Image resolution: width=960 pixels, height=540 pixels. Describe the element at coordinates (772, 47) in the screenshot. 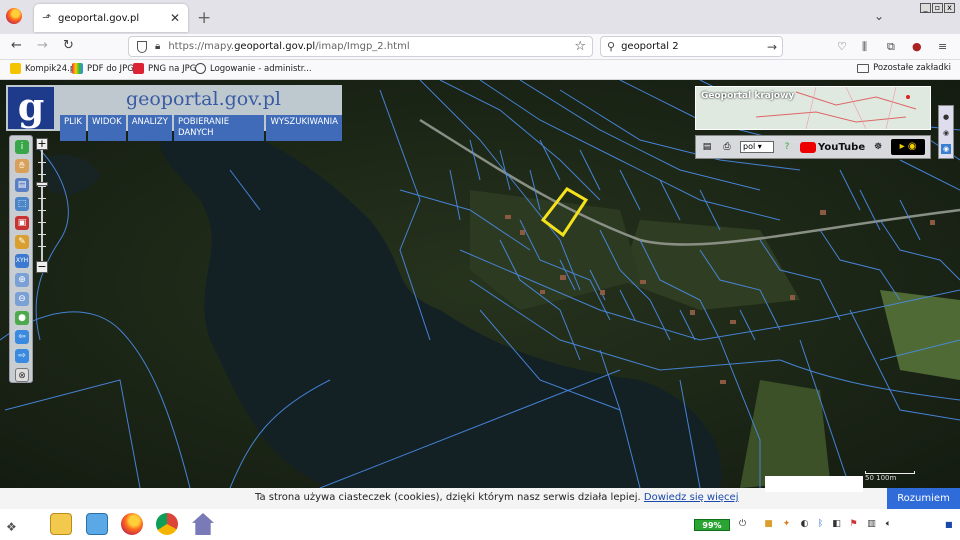

I see `search-go-arrow-icon: →` at that location.